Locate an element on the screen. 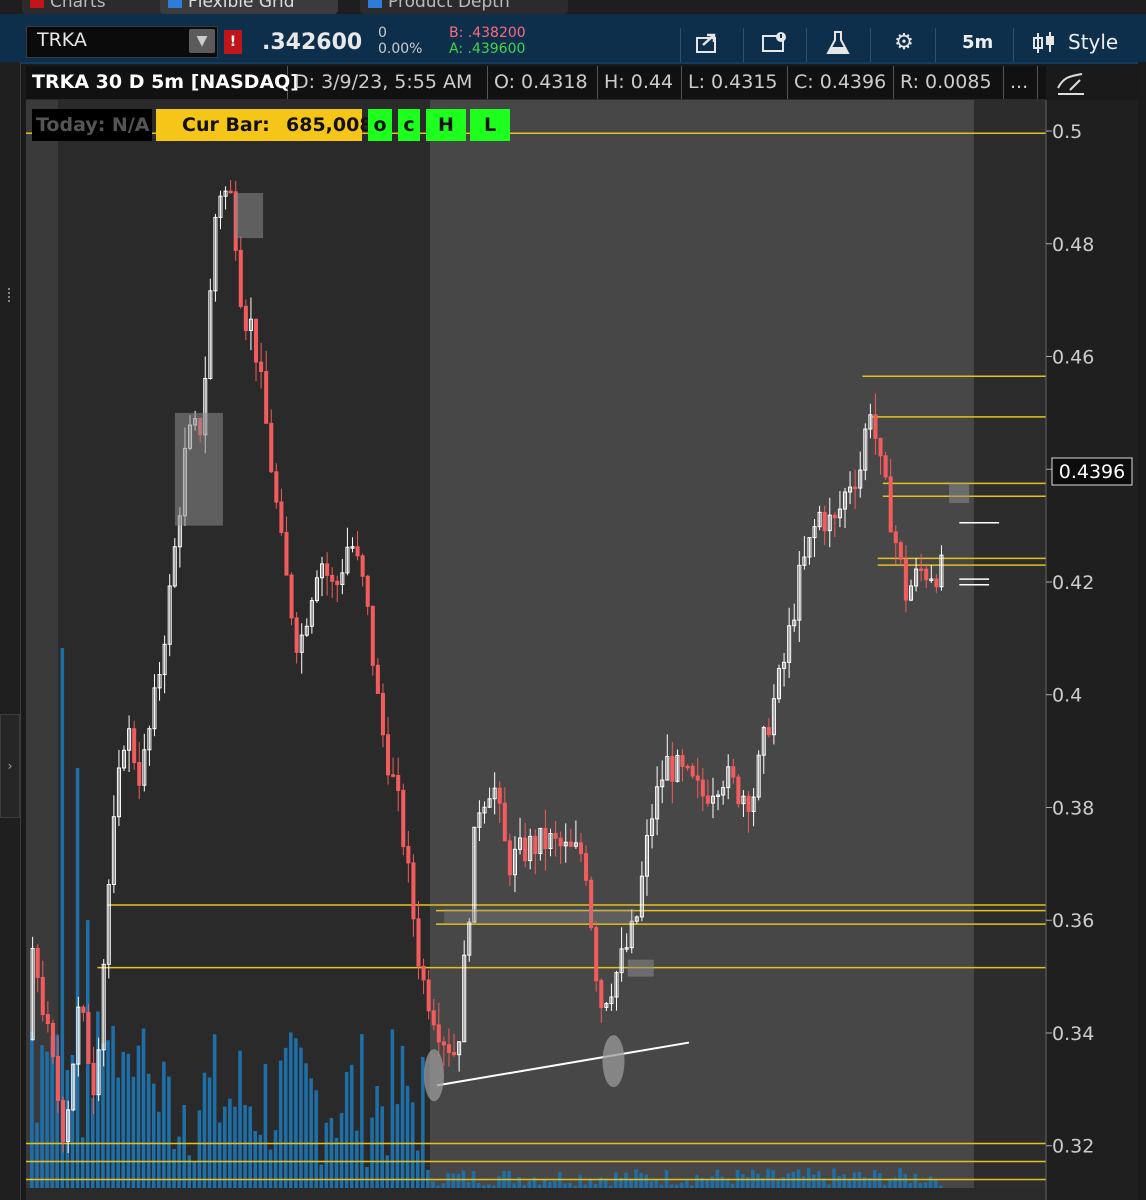 This screenshot has height=1200, width=1146. close-bubble: c is located at coordinates (409, 125).